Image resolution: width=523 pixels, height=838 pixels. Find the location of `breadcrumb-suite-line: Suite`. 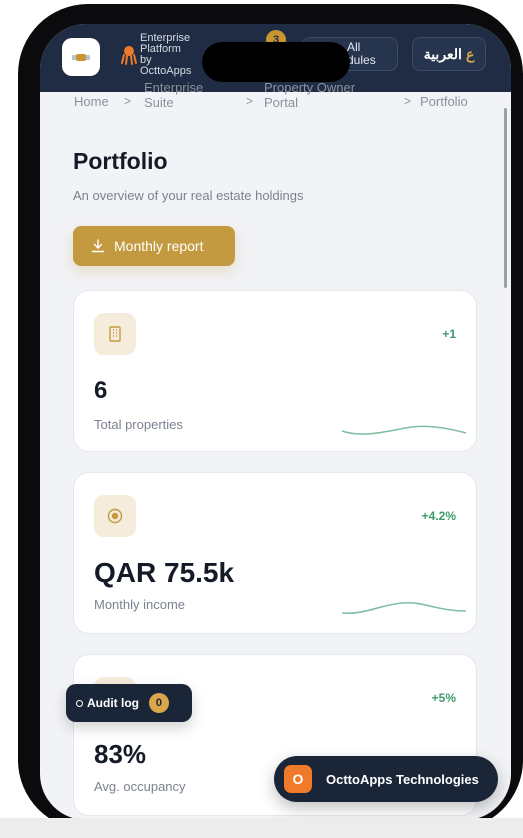

breadcrumb-suite-line: Suite is located at coordinates (159, 102).